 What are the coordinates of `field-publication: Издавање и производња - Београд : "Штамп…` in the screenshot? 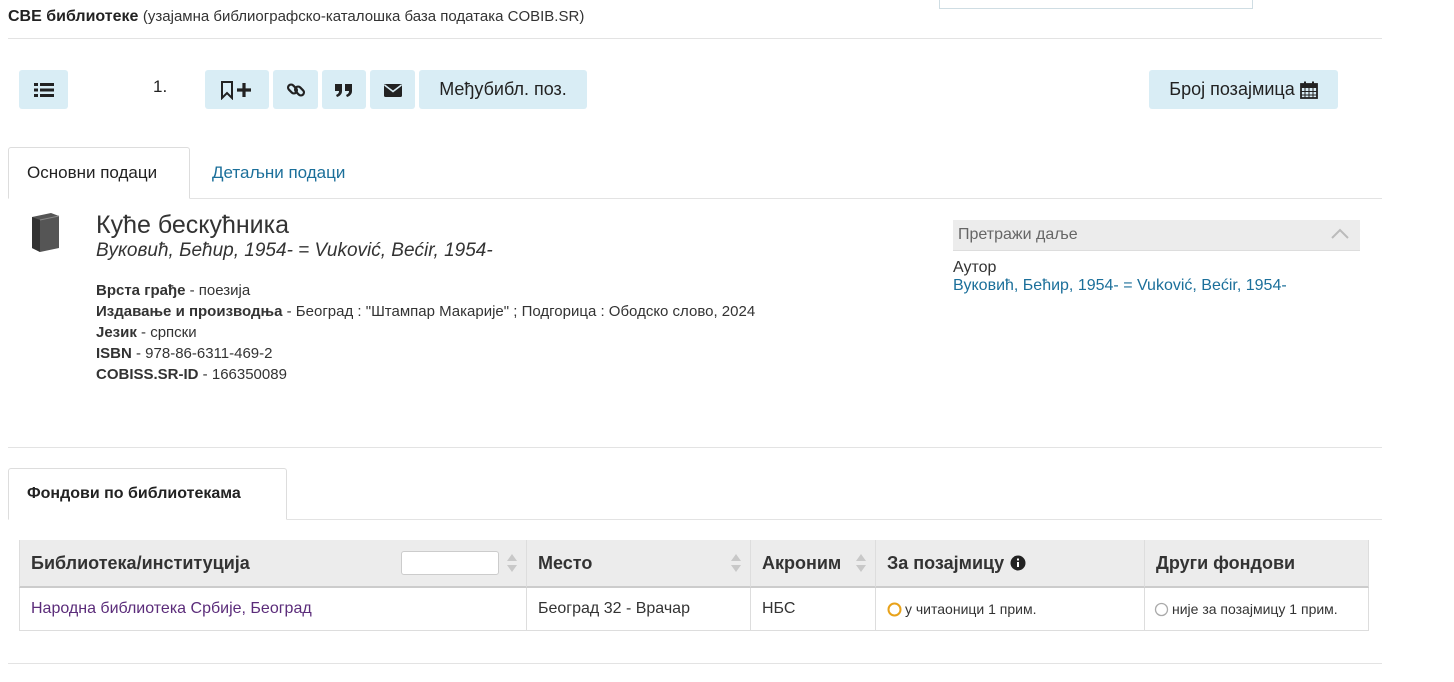 It's located at (425, 311).